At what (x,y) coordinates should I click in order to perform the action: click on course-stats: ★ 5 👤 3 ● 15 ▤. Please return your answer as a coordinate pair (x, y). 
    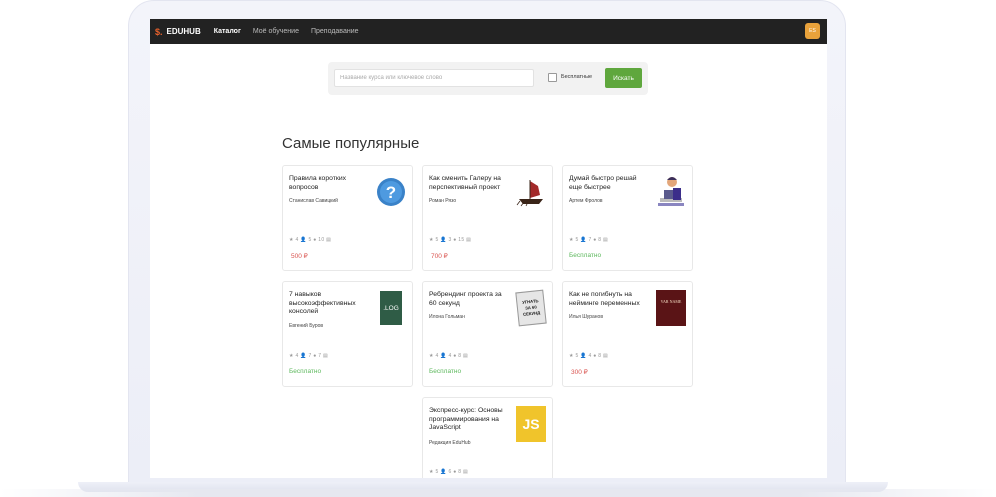
    Looking at the image, I should click on (450, 240).